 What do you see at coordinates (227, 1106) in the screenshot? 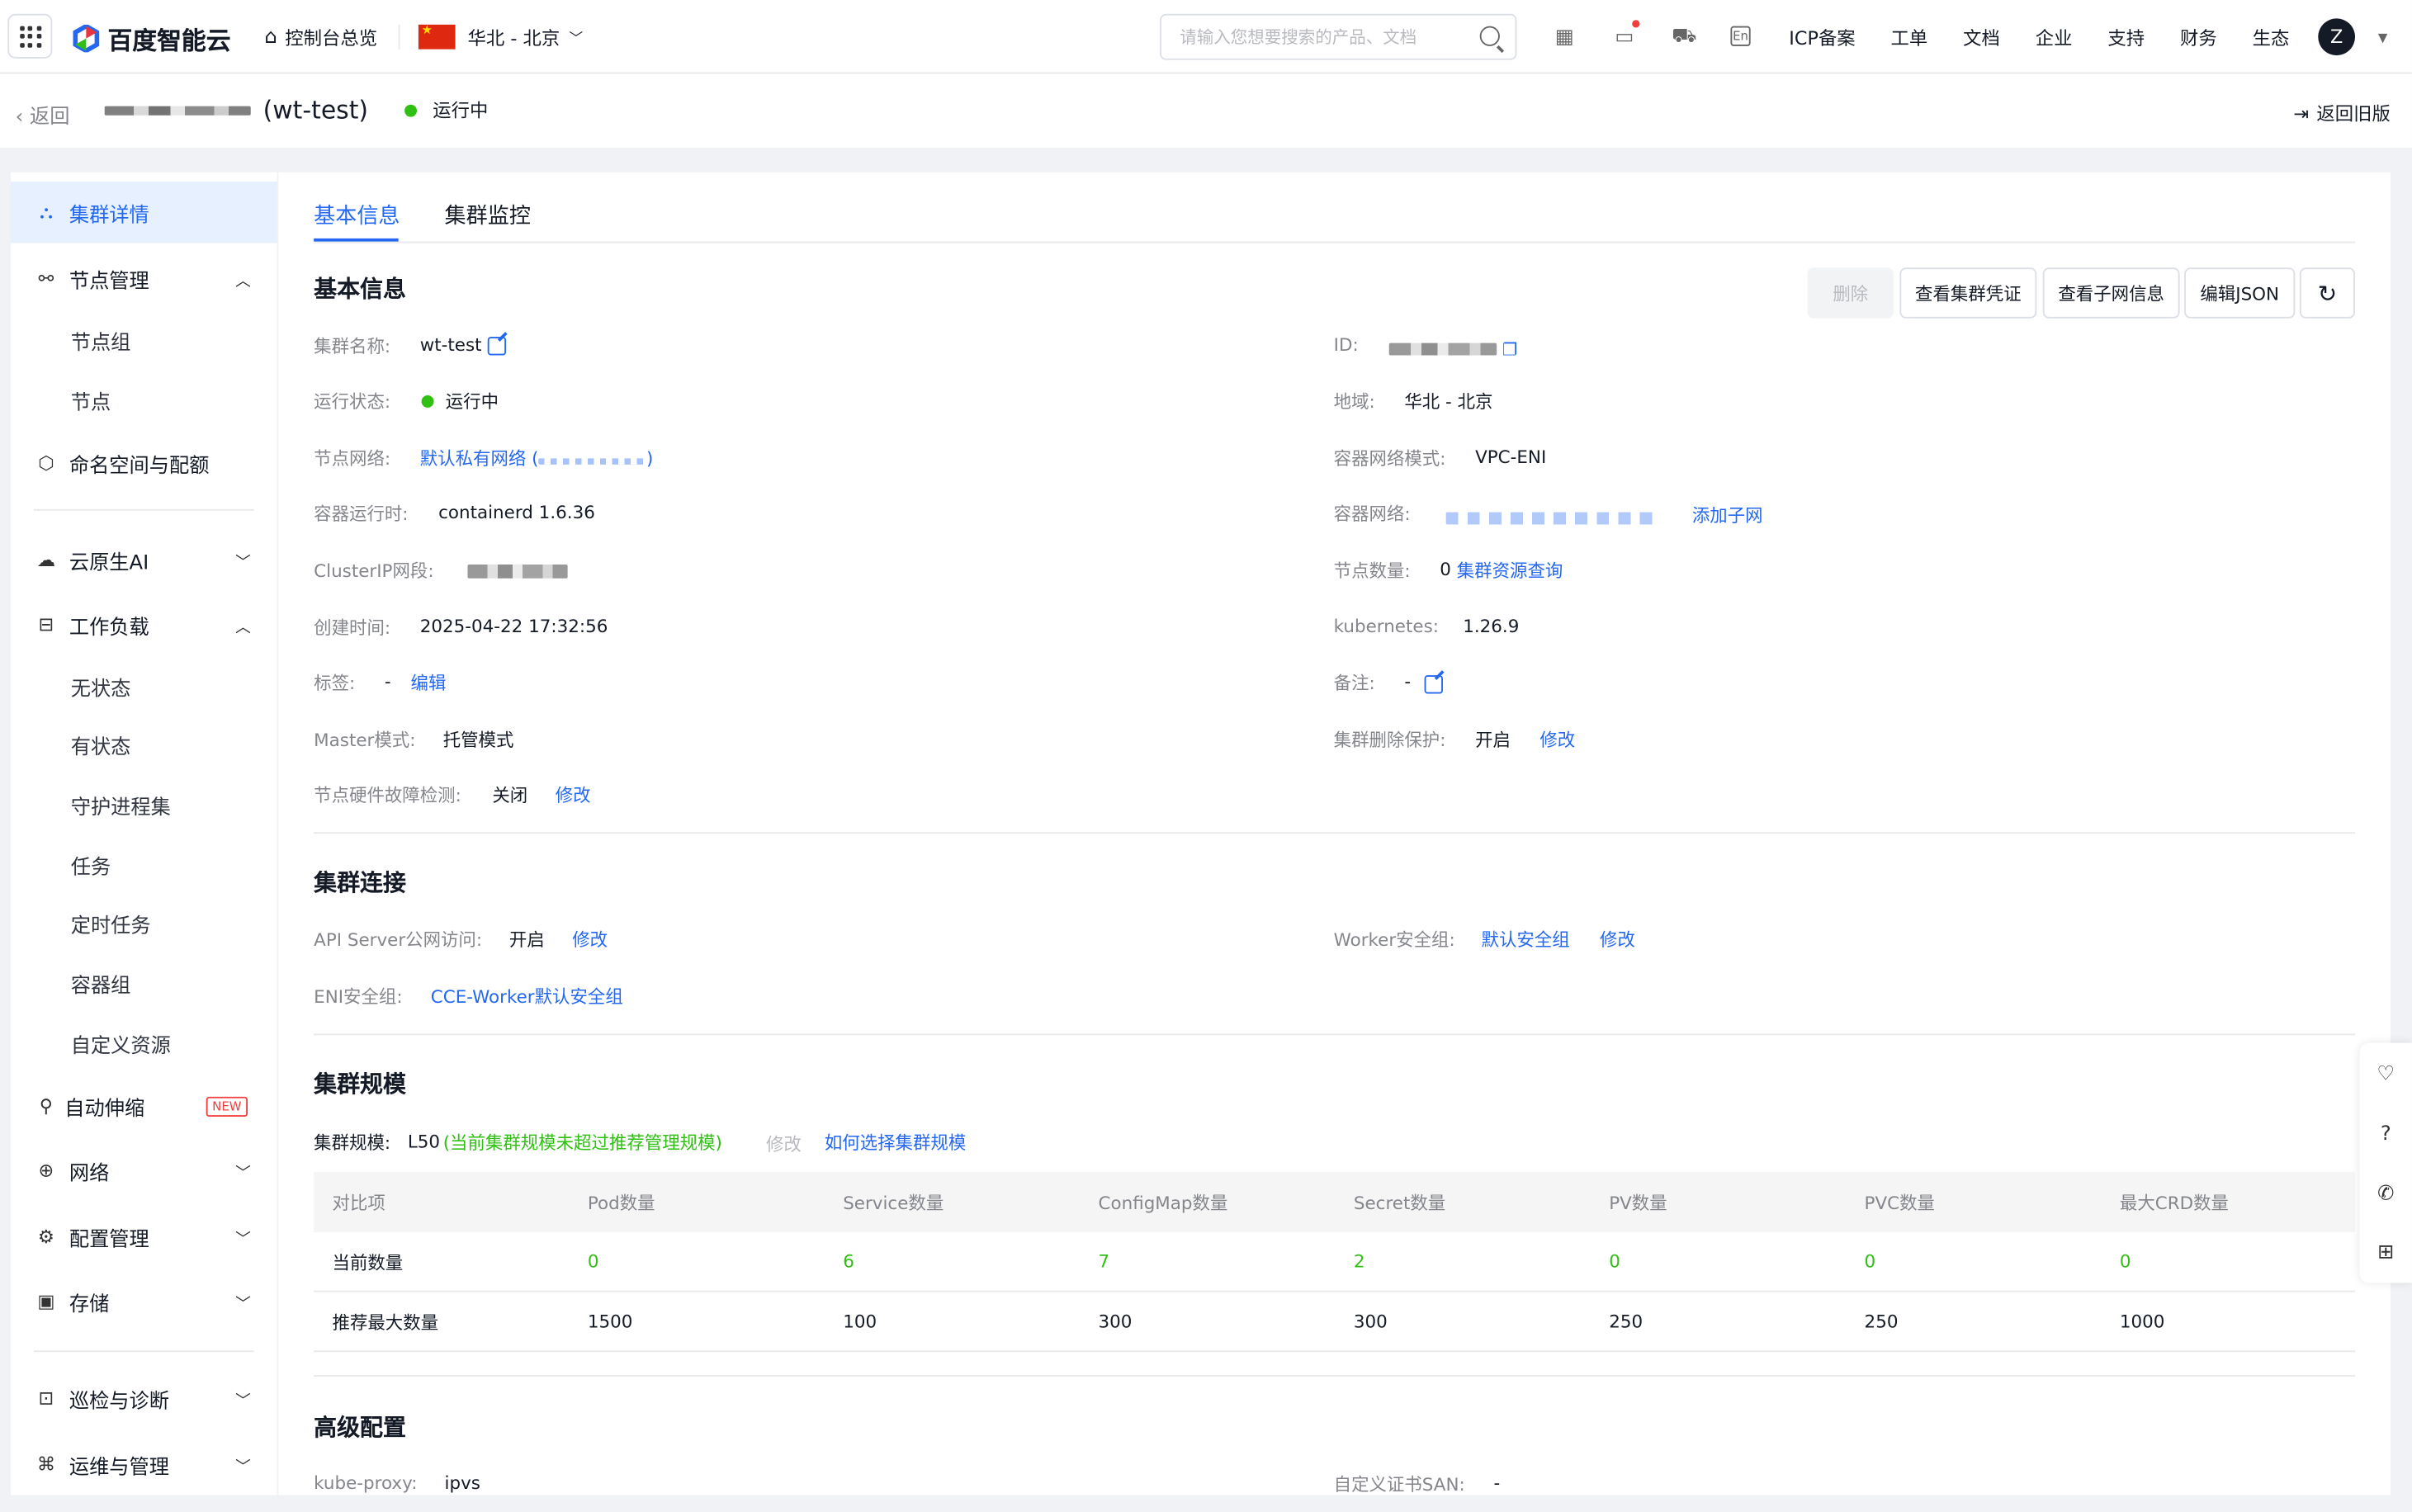
I see `new-badge: NEW` at bounding box center [227, 1106].